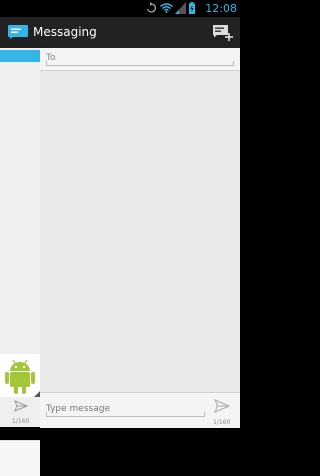 The width and height of the screenshot is (320, 476). I want to click on send-button, so click(222, 406).